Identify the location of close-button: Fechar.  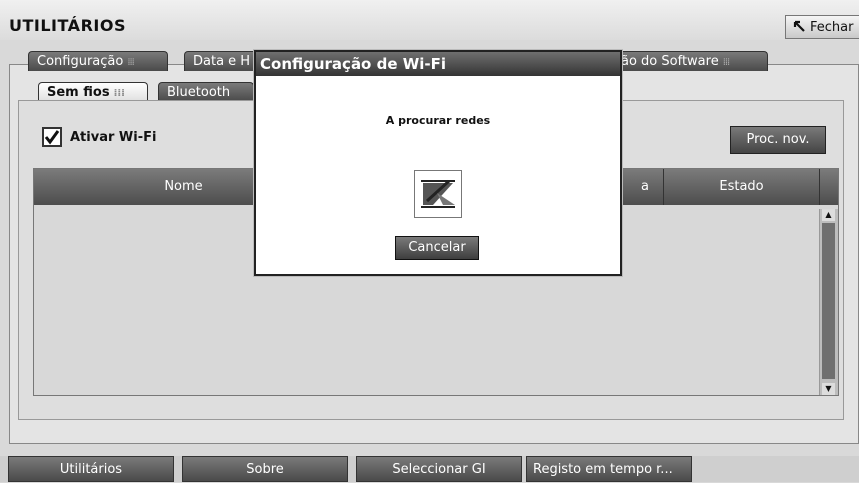
(822, 27).